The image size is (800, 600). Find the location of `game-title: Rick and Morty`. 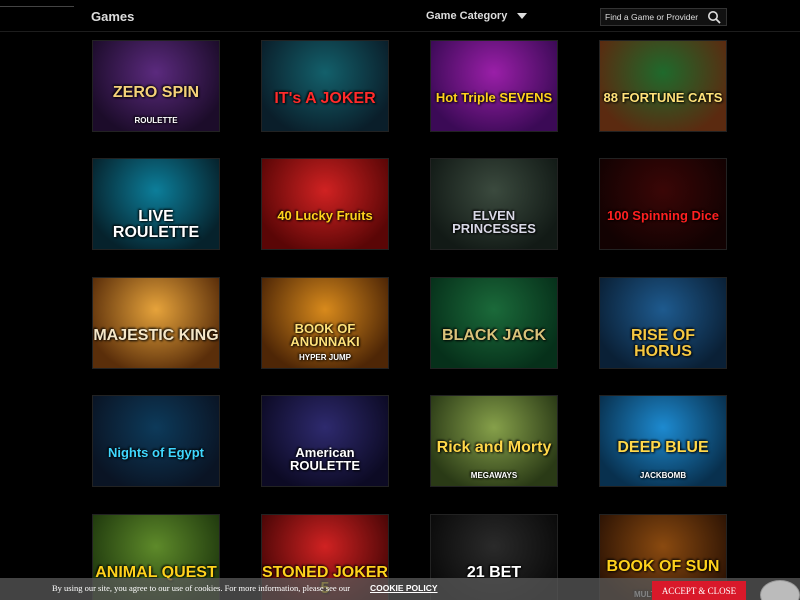

game-title: Rick and Morty is located at coordinates (494, 447).